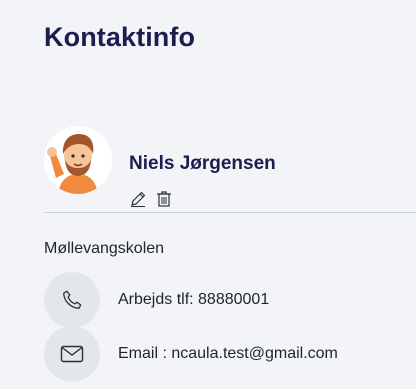 This screenshot has height=389, width=416. I want to click on phone-icon, so click(72, 299).